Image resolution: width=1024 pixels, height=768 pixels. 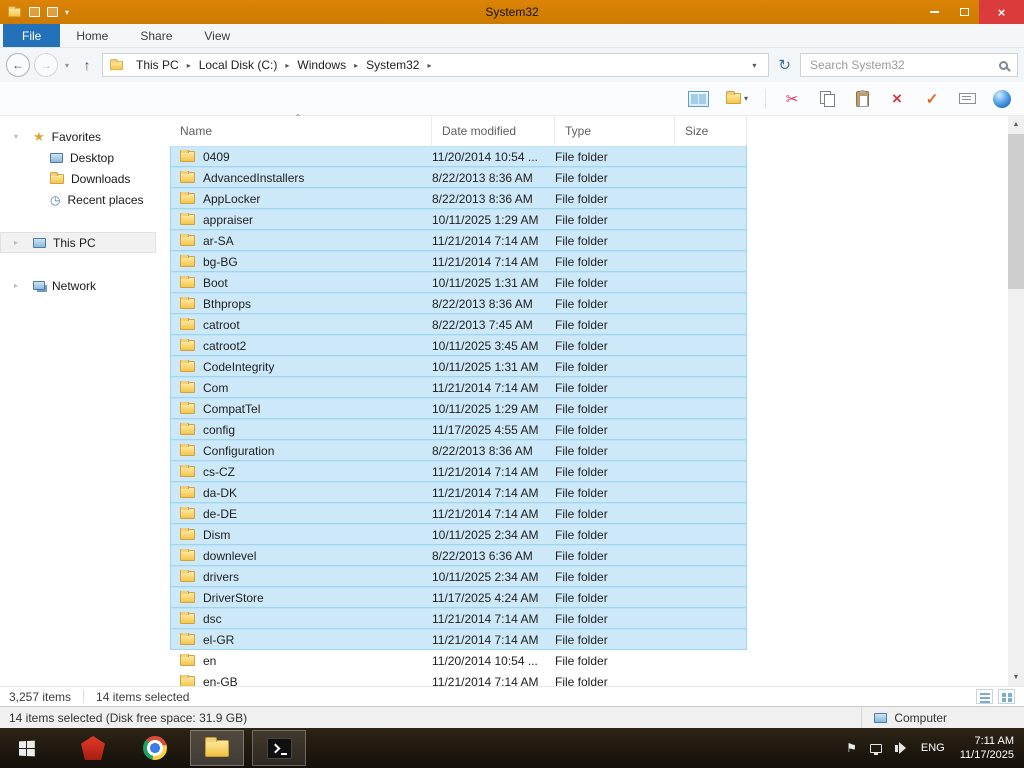 What do you see at coordinates (34, 12) in the screenshot?
I see `qat-properties-icon` at bounding box center [34, 12].